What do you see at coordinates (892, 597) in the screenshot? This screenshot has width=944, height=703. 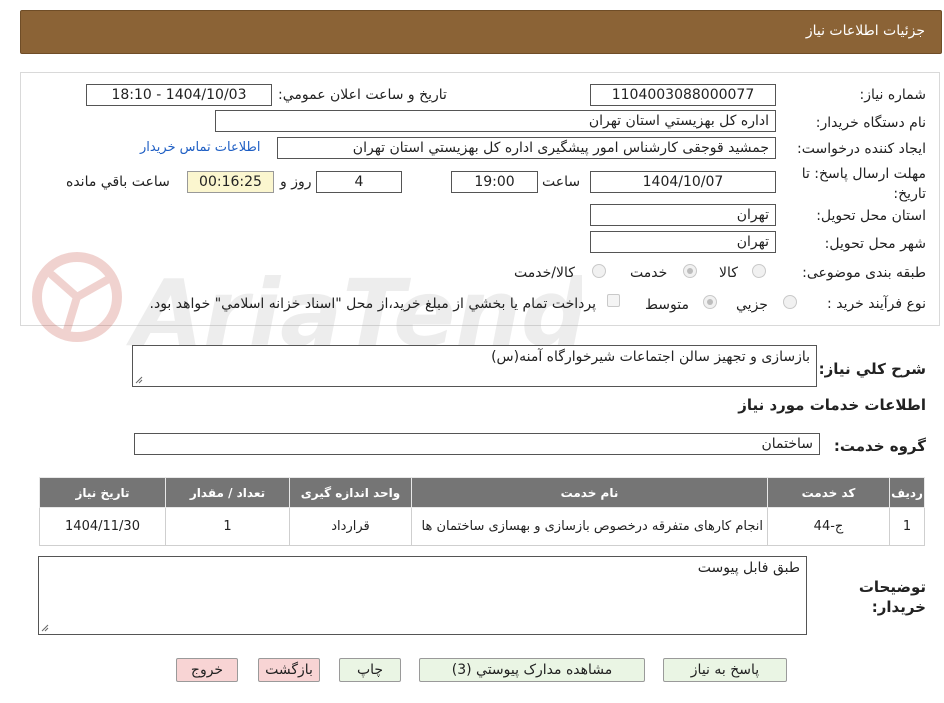 I see `notes-label: توضيحات خريدار:` at bounding box center [892, 597].